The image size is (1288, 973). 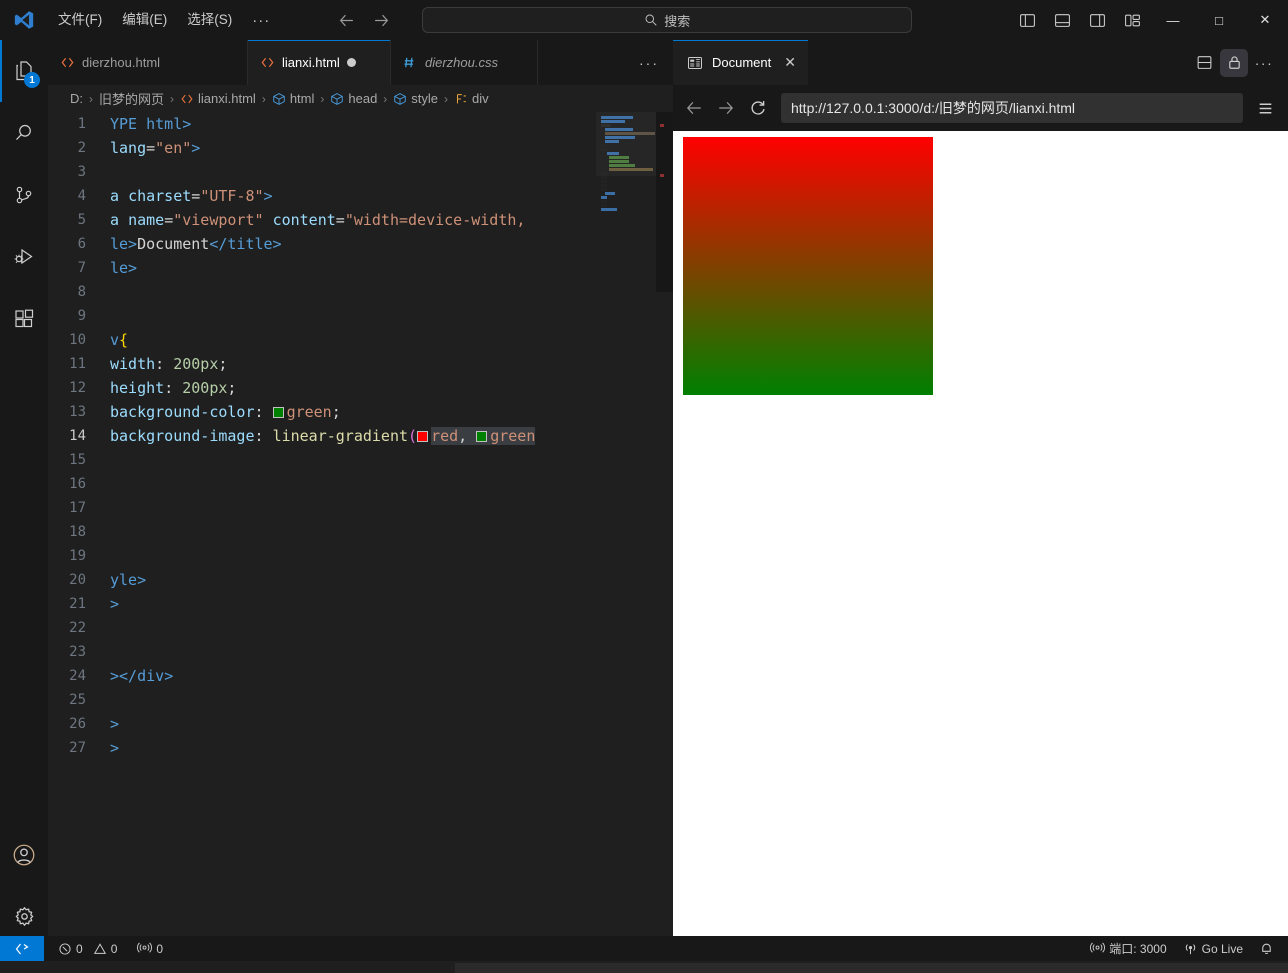 I want to click on activity-bar-bottom, so click(x=24, y=886).